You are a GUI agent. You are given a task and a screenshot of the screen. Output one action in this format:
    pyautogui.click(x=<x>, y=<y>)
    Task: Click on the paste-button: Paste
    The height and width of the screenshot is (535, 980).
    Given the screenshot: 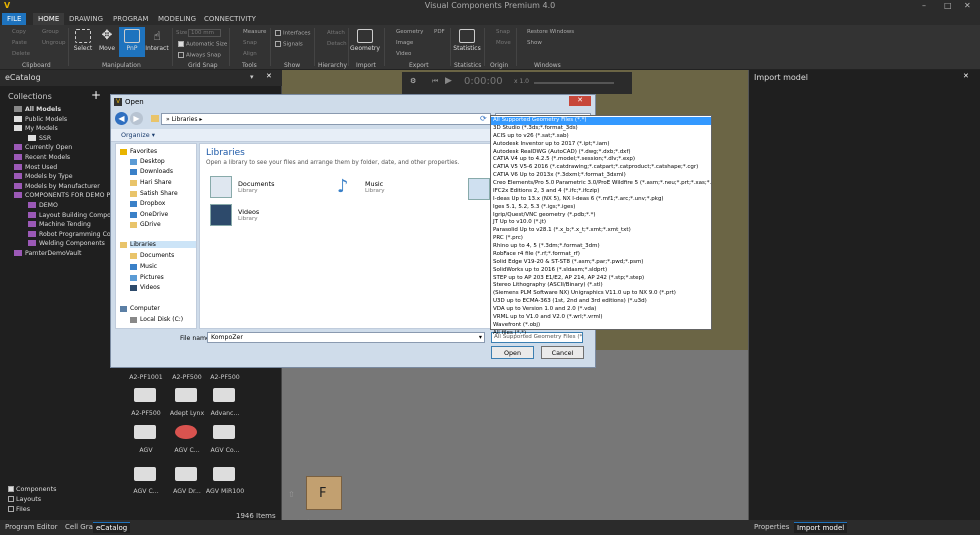 What is the action you would take?
    pyautogui.click(x=19, y=43)
    